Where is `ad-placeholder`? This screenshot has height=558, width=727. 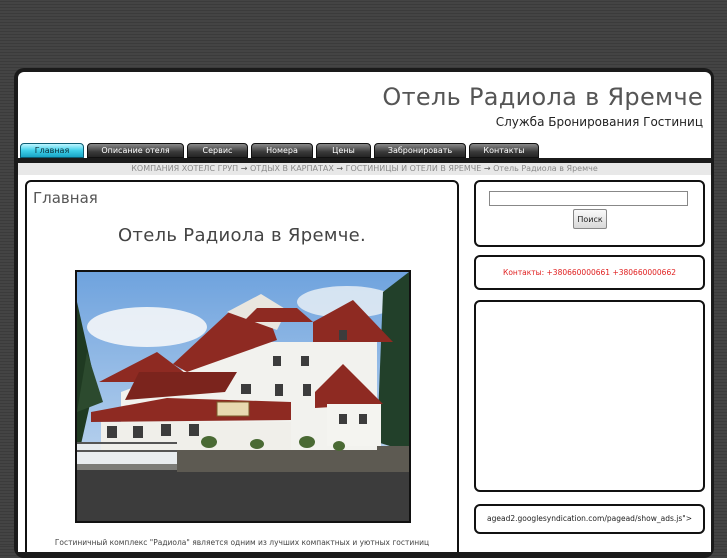 ad-placeholder is located at coordinates (589, 396).